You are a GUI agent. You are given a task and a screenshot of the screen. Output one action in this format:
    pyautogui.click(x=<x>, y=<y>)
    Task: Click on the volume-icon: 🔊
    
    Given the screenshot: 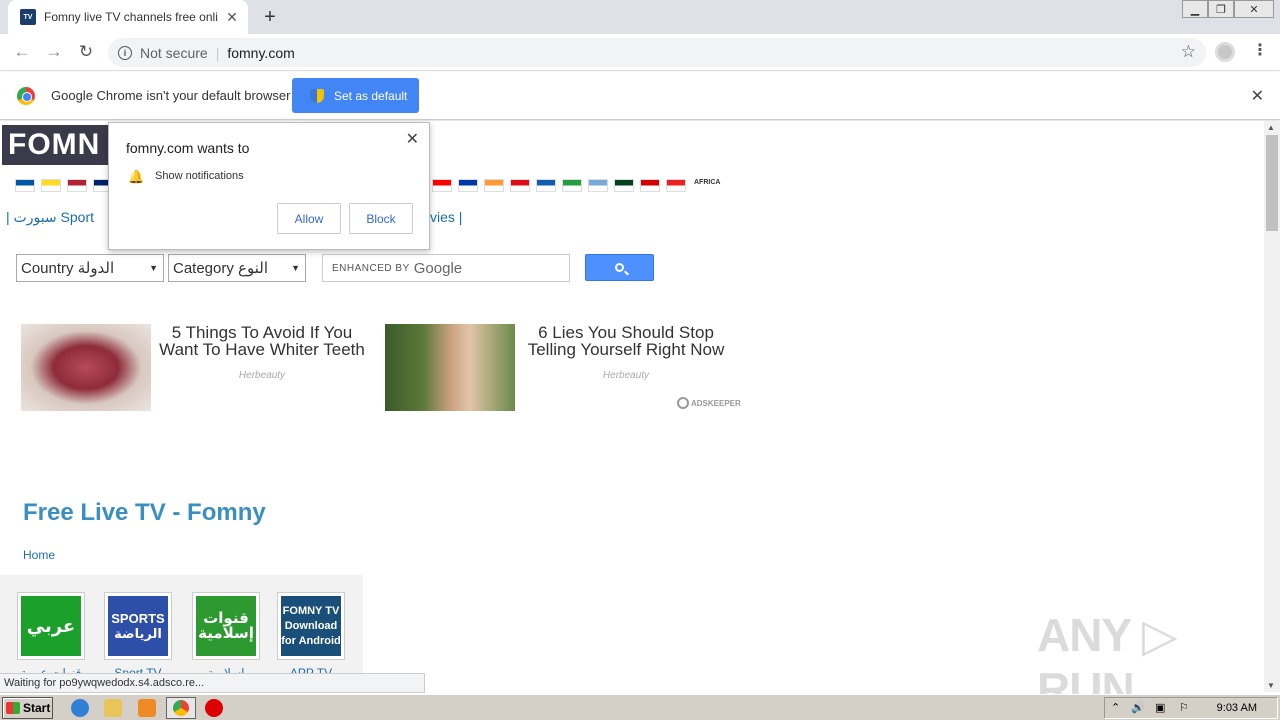 What is the action you would take?
    pyautogui.click(x=1138, y=707)
    